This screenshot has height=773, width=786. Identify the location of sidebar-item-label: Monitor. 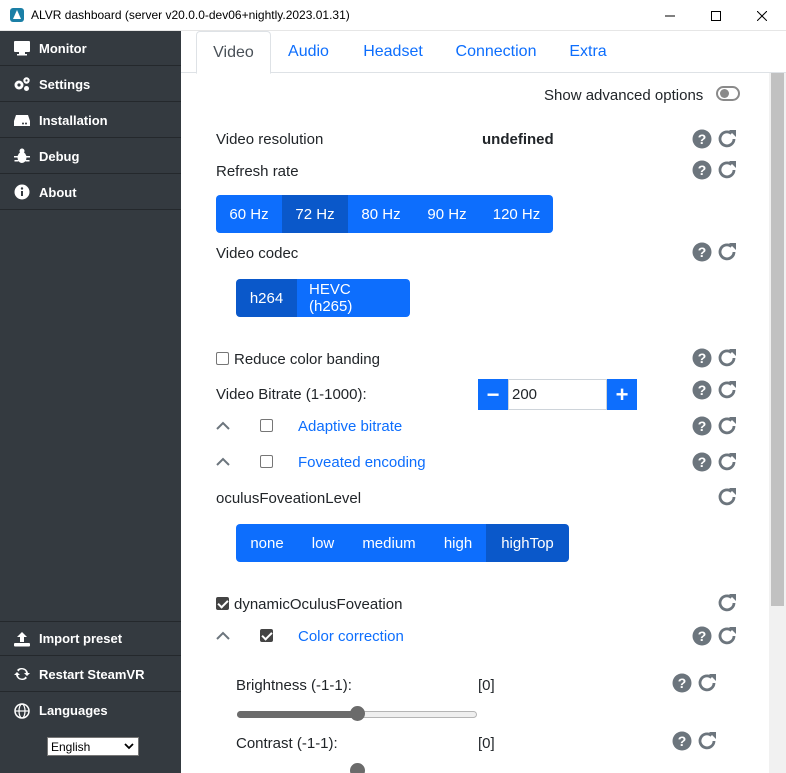
(63, 48).